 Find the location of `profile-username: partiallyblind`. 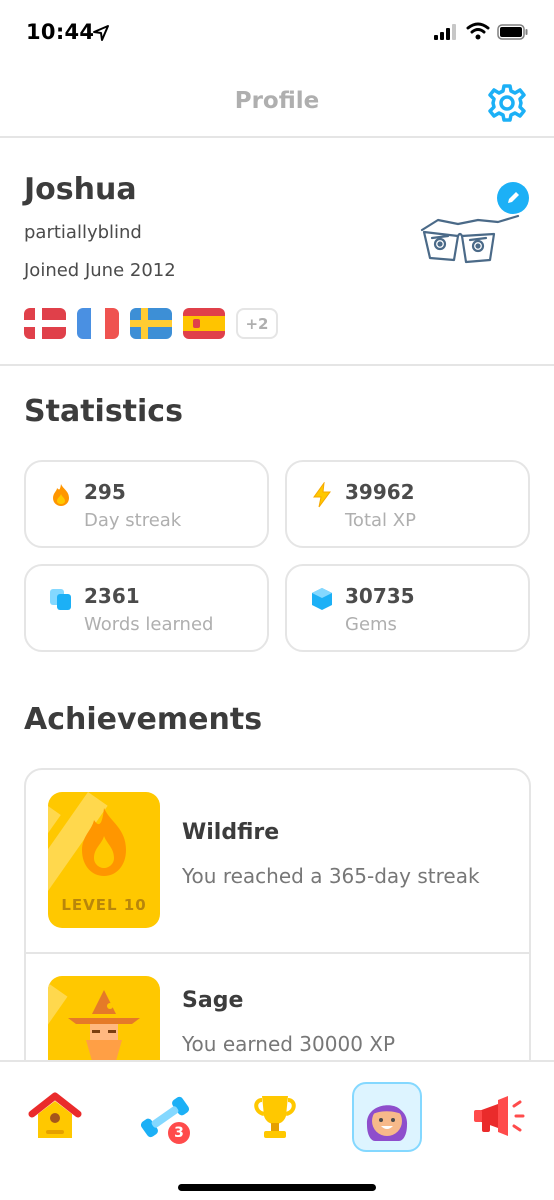

profile-username: partiallyblind is located at coordinates (83, 232).